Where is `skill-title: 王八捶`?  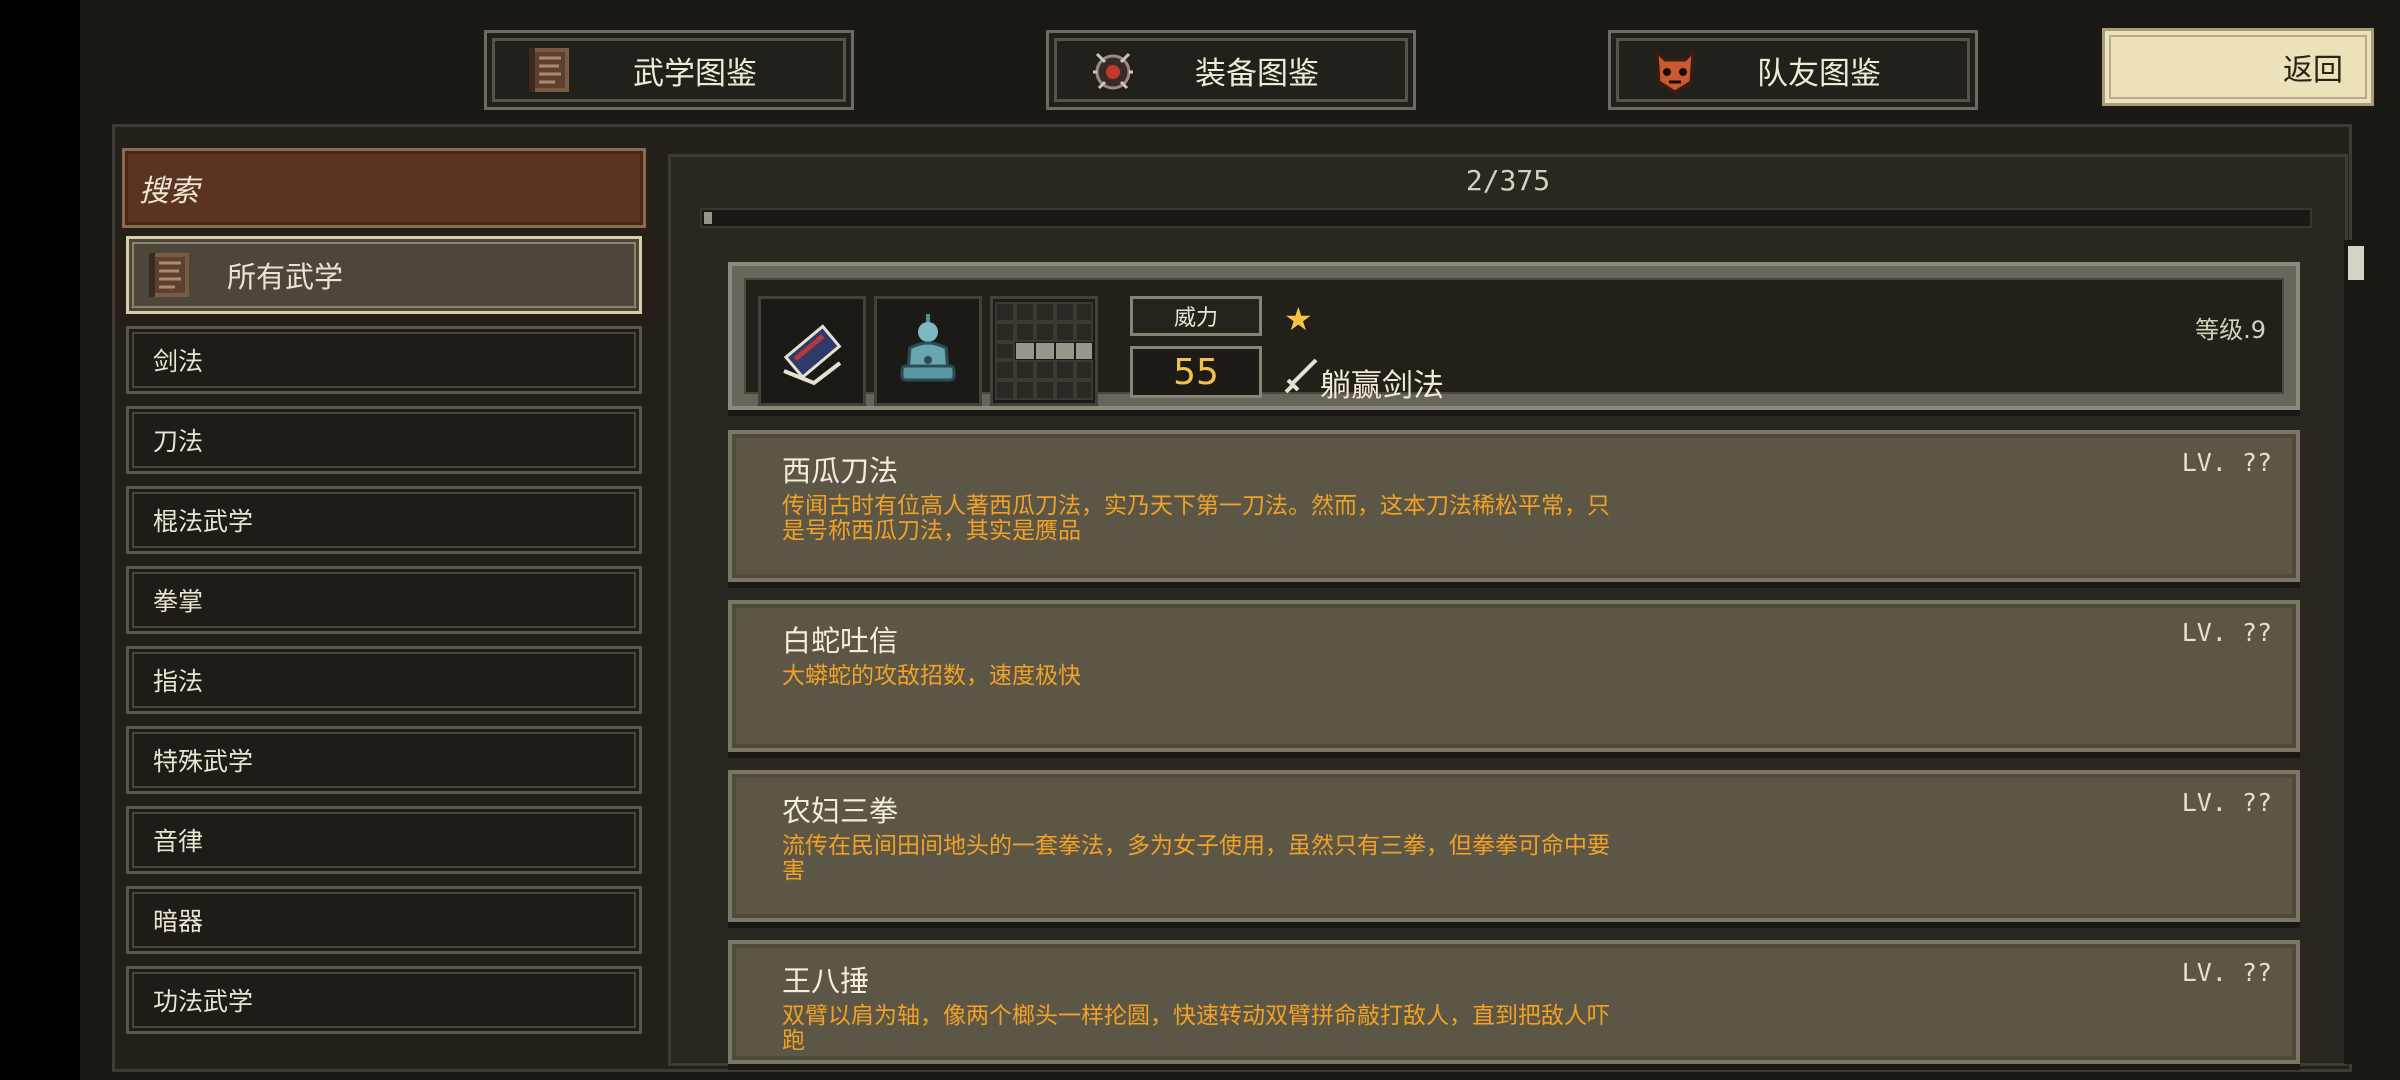 skill-title: 王八捶 is located at coordinates (826, 981).